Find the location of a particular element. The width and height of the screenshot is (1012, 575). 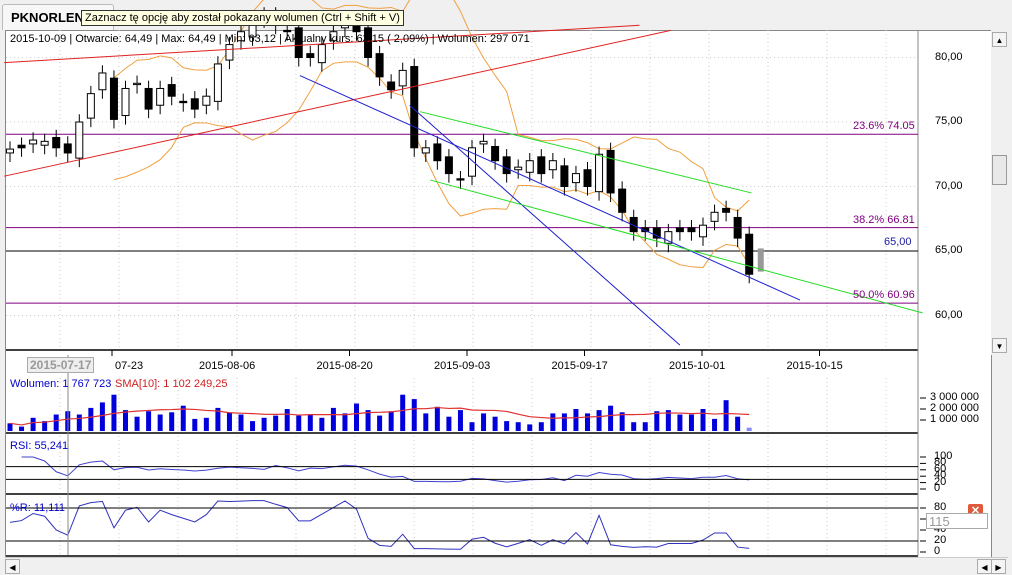

wr-tick: 0 is located at coordinates (937, 551).